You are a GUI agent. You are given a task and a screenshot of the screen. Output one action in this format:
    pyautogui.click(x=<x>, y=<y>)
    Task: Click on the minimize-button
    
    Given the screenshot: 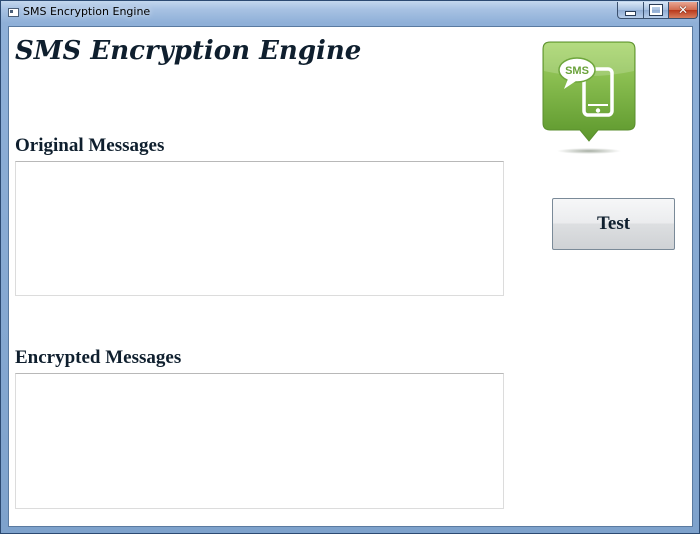 What is the action you would take?
    pyautogui.click(x=630, y=10)
    